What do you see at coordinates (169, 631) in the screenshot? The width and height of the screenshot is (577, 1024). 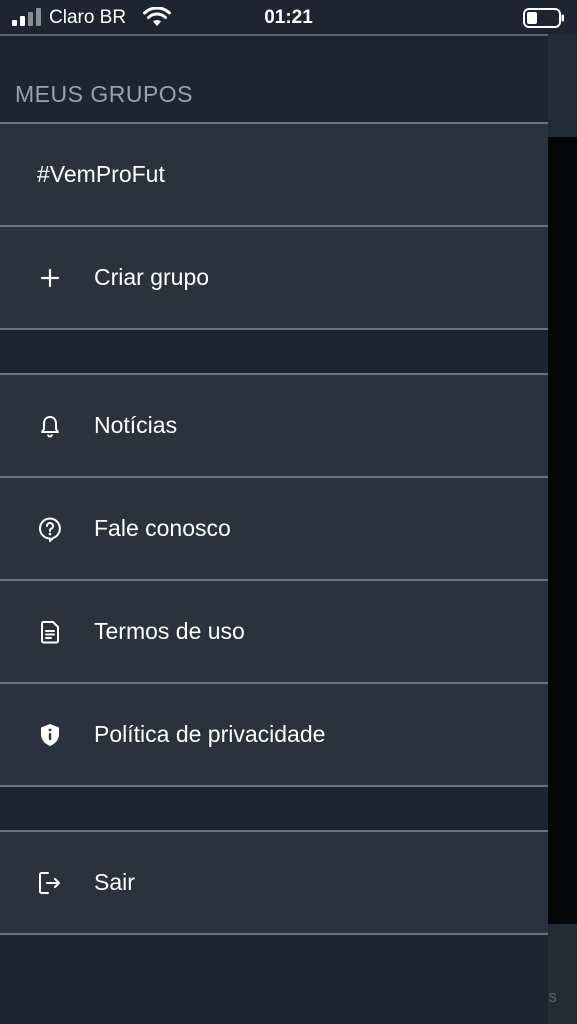 I see `menu-item-terms-label: Termos de uso` at bounding box center [169, 631].